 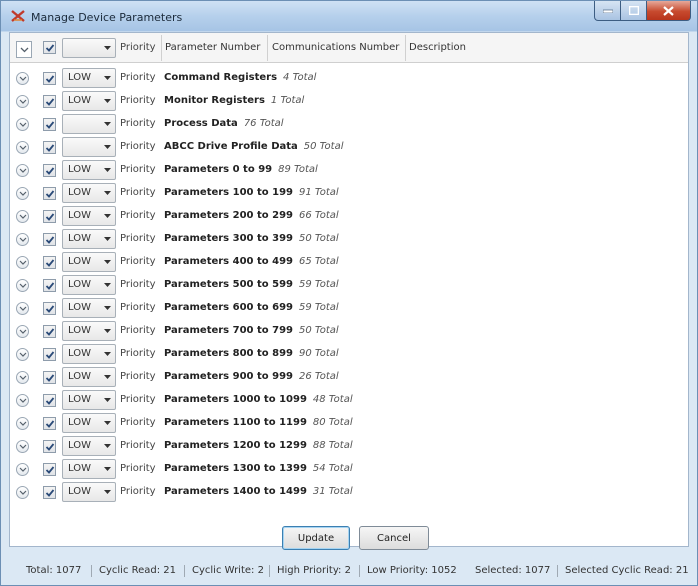 I want to click on maximize-button, so click(x=634, y=11).